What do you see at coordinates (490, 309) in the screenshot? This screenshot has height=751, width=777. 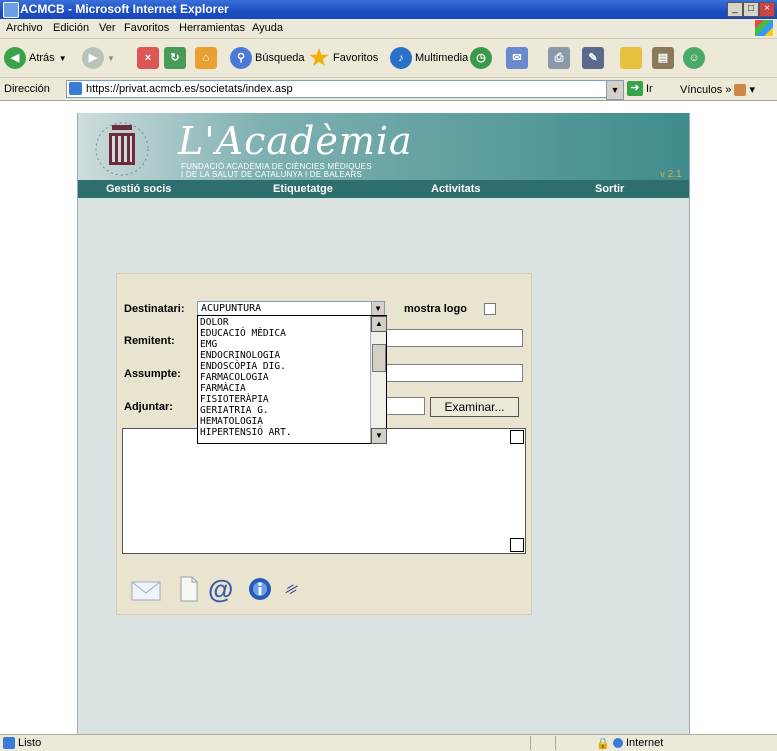 I see `mostra-logo-checkbox` at bounding box center [490, 309].